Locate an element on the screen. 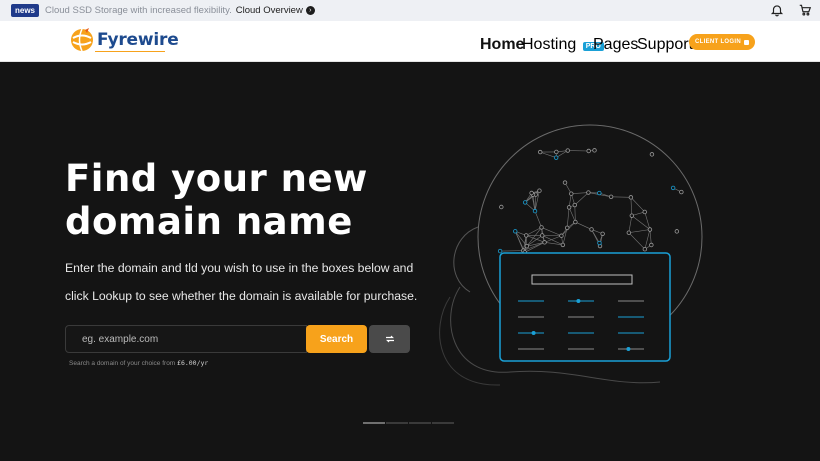 The width and height of the screenshot is (820, 461). nav-hosting: Hosting PRO is located at coordinates (563, 45).